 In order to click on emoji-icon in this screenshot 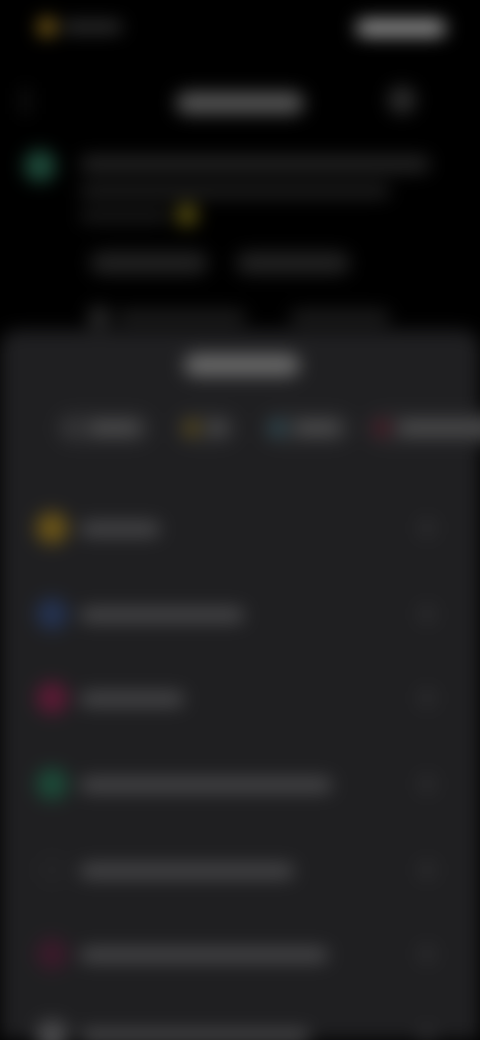, I will do `click(187, 215)`.